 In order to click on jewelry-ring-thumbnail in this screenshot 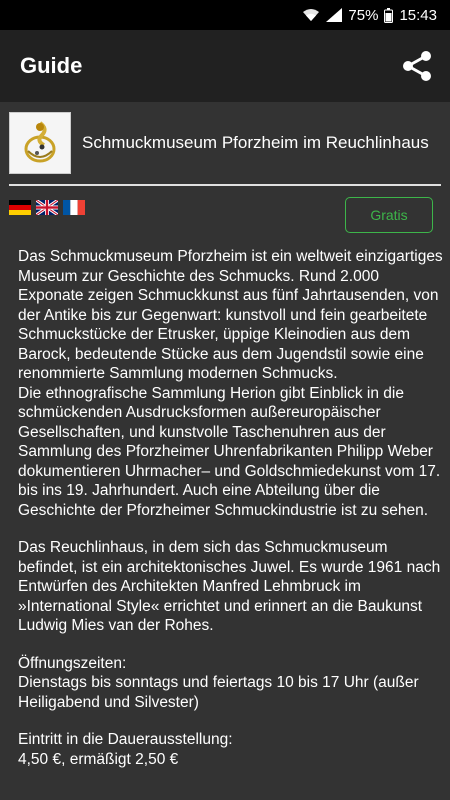, I will do `click(40, 143)`.